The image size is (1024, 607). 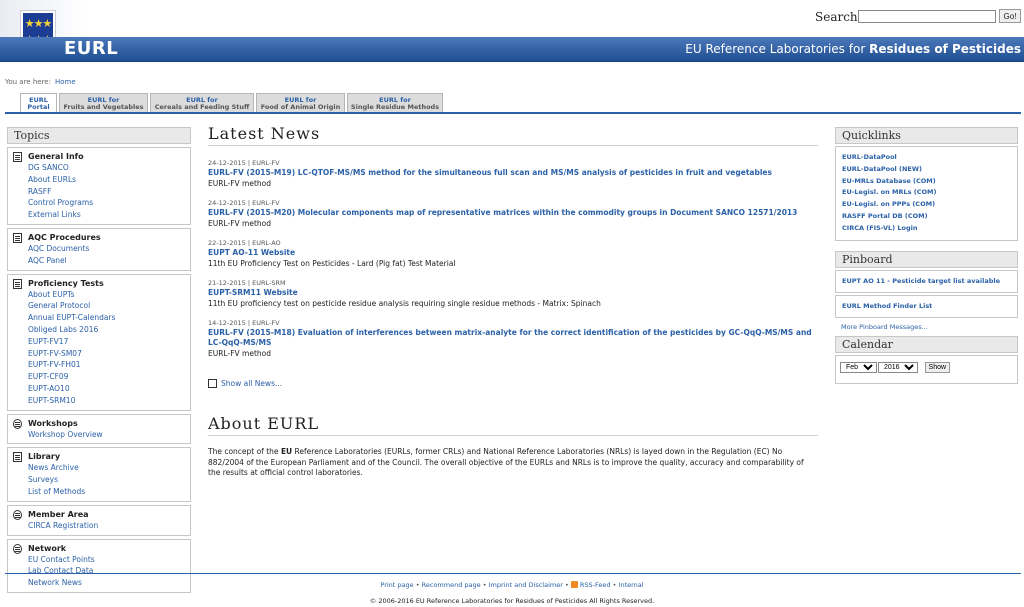 What do you see at coordinates (109, 526) in the screenshot?
I see `topic-link-circa-registration: CIRCA Registration` at bounding box center [109, 526].